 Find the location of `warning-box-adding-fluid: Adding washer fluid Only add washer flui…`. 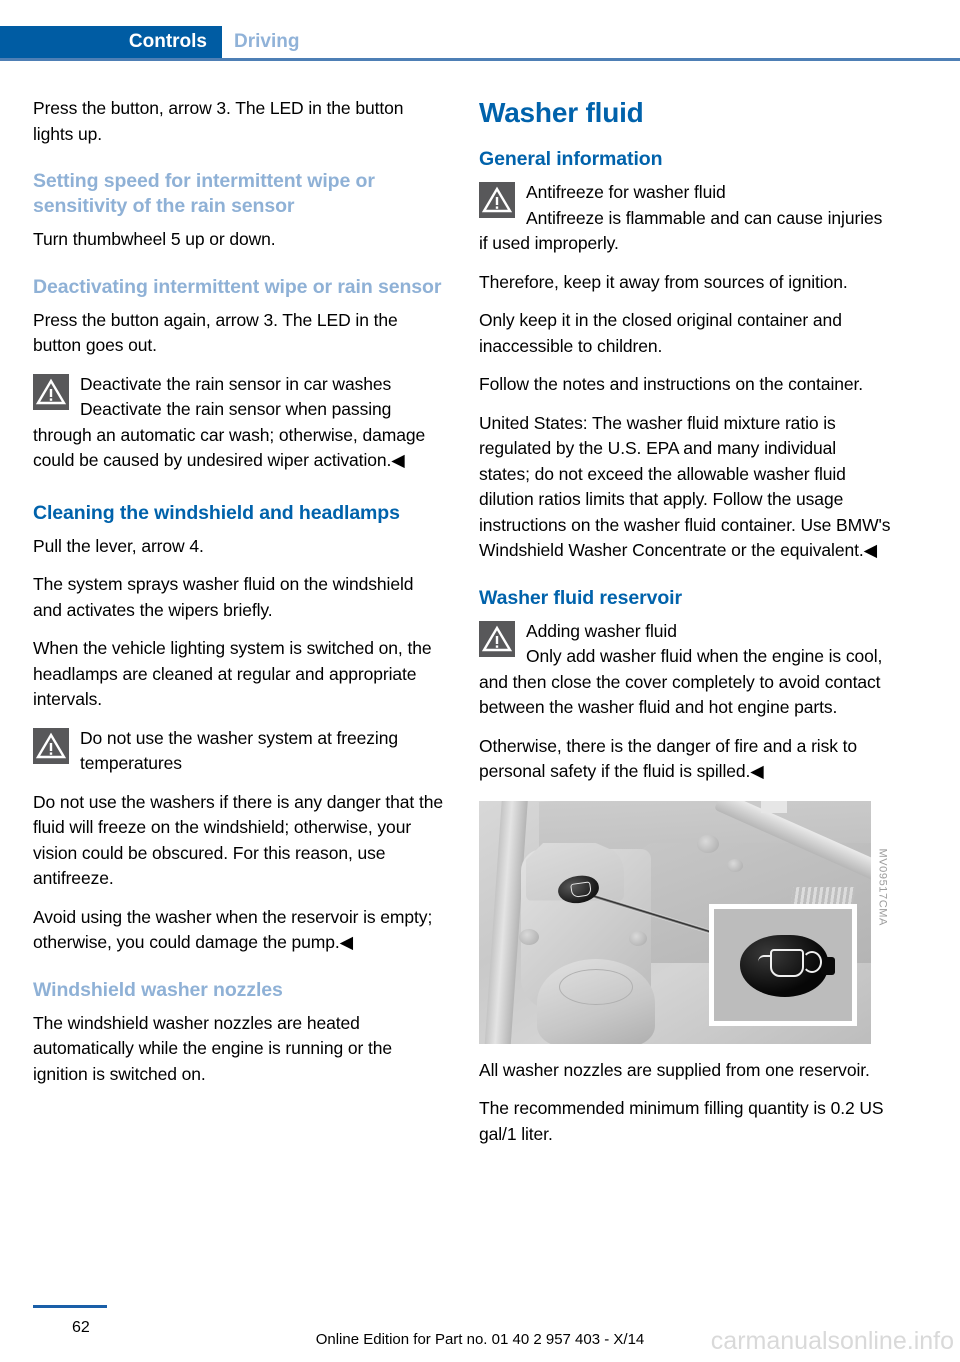

warning-box-adding-fluid: Adding washer fluid Only add washer flui… is located at coordinates (685, 670).